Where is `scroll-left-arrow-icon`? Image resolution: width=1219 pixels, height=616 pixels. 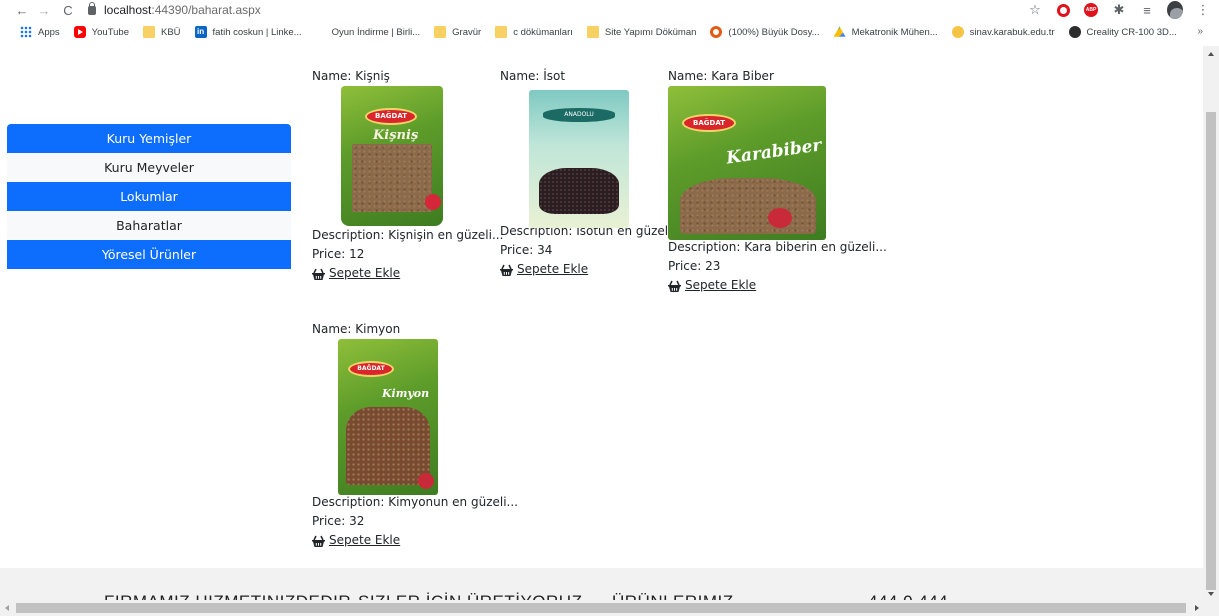 scroll-left-arrow-icon is located at coordinates (7, 608).